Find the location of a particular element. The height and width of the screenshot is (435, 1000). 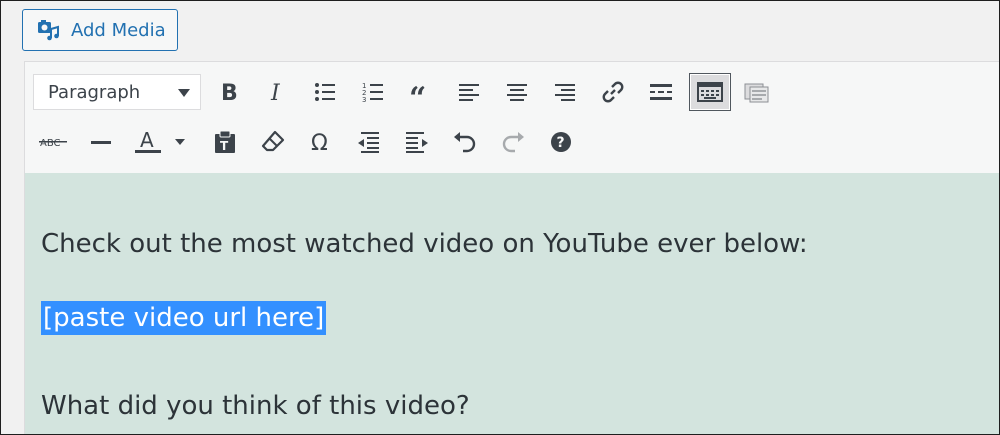

undo-icon is located at coordinates (465, 142).